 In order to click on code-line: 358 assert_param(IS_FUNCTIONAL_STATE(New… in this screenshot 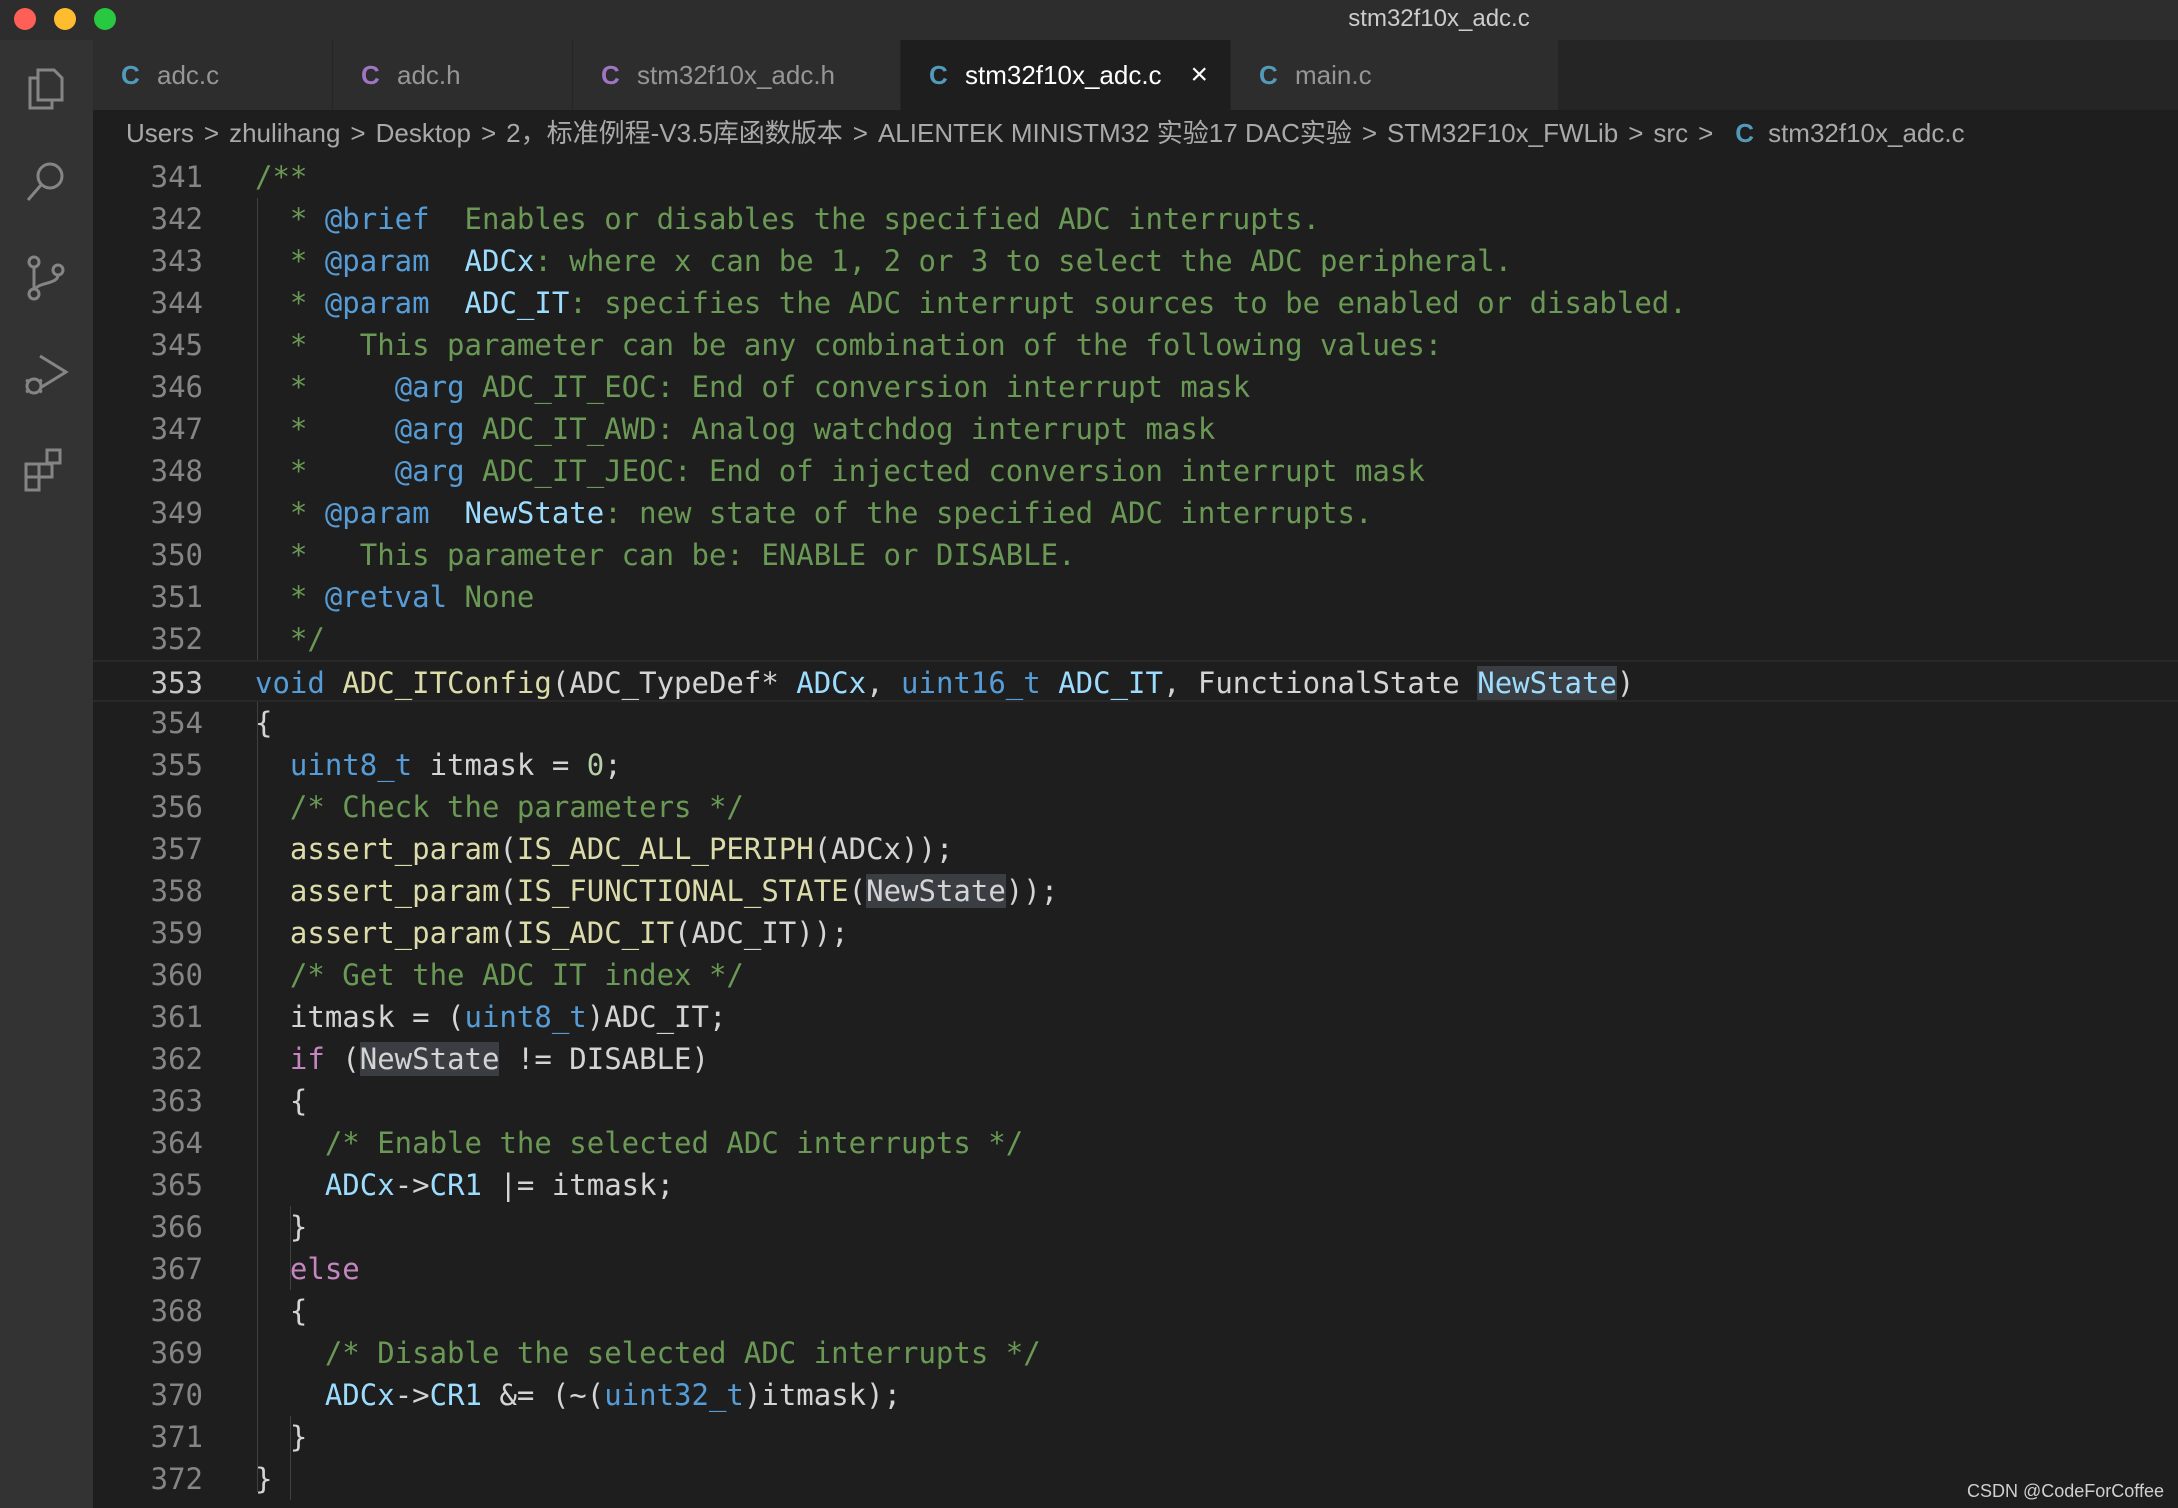, I will do `click(1135, 891)`.